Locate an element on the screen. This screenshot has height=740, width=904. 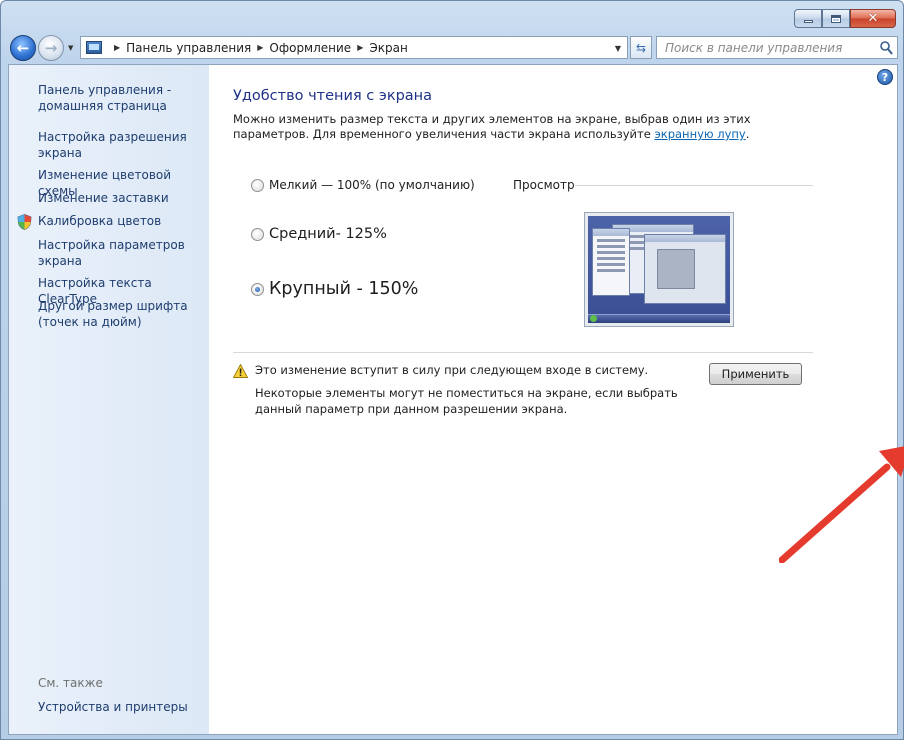
shield-icon is located at coordinates (24, 222).